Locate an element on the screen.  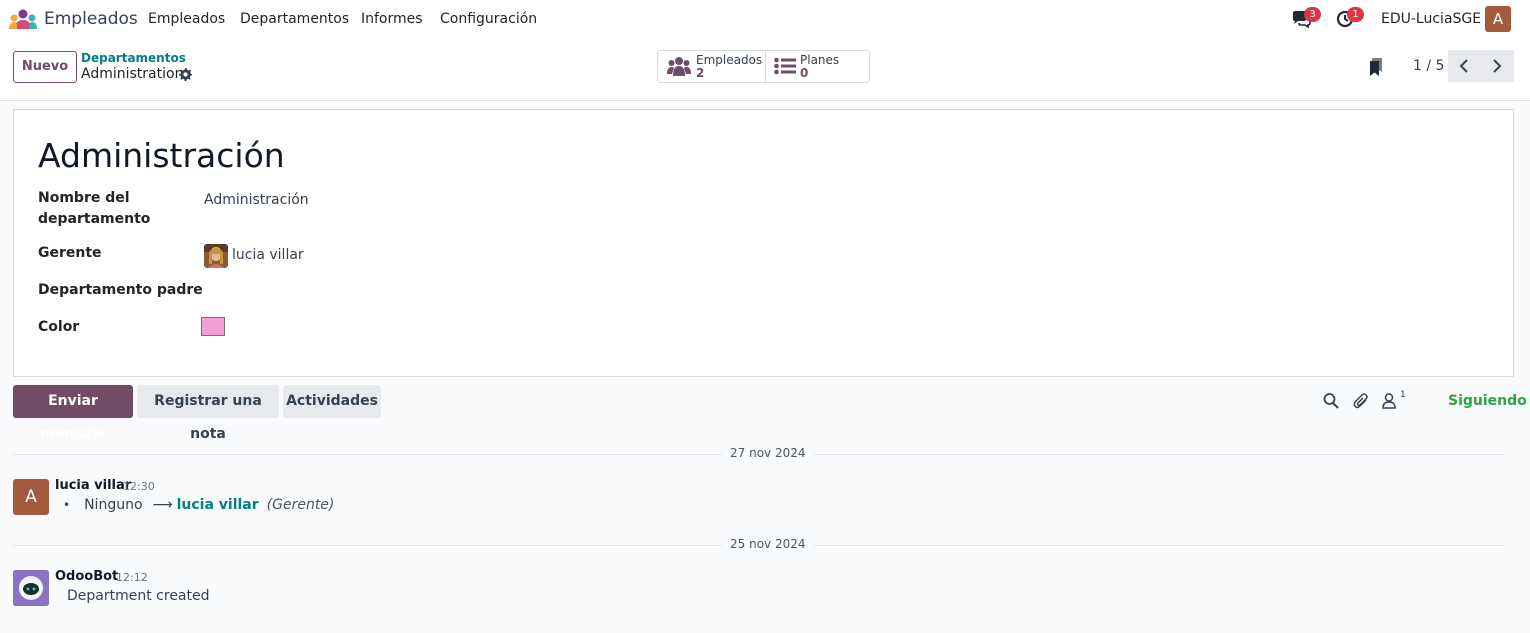
tracking-old-value: Ninguno is located at coordinates (113, 505).